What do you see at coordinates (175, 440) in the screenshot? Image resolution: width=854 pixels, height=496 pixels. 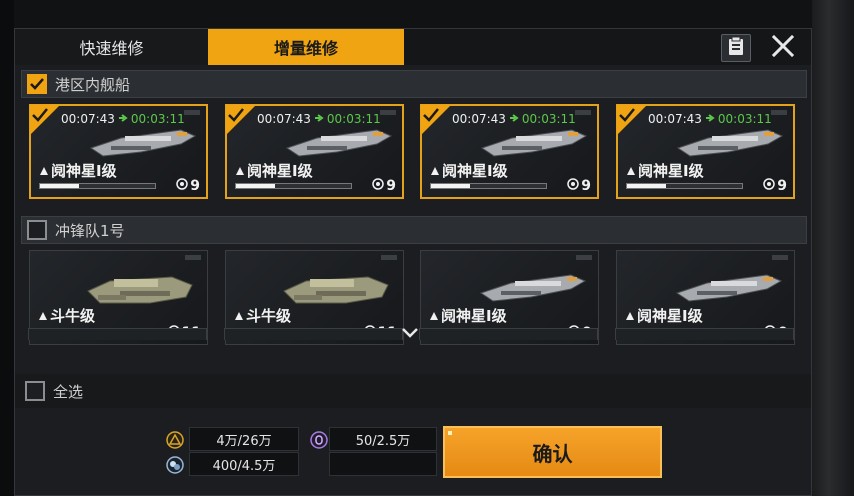 I see `resource-a-icon` at bounding box center [175, 440].